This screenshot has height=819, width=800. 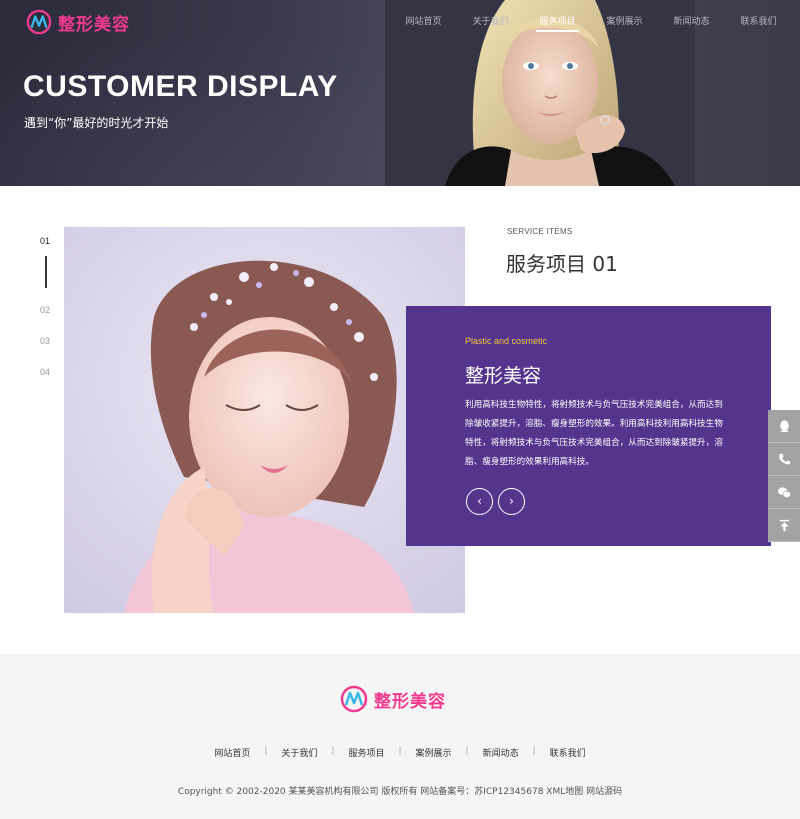 What do you see at coordinates (540, 231) in the screenshot?
I see `service-kicker: SERVICE ITEMS` at bounding box center [540, 231].